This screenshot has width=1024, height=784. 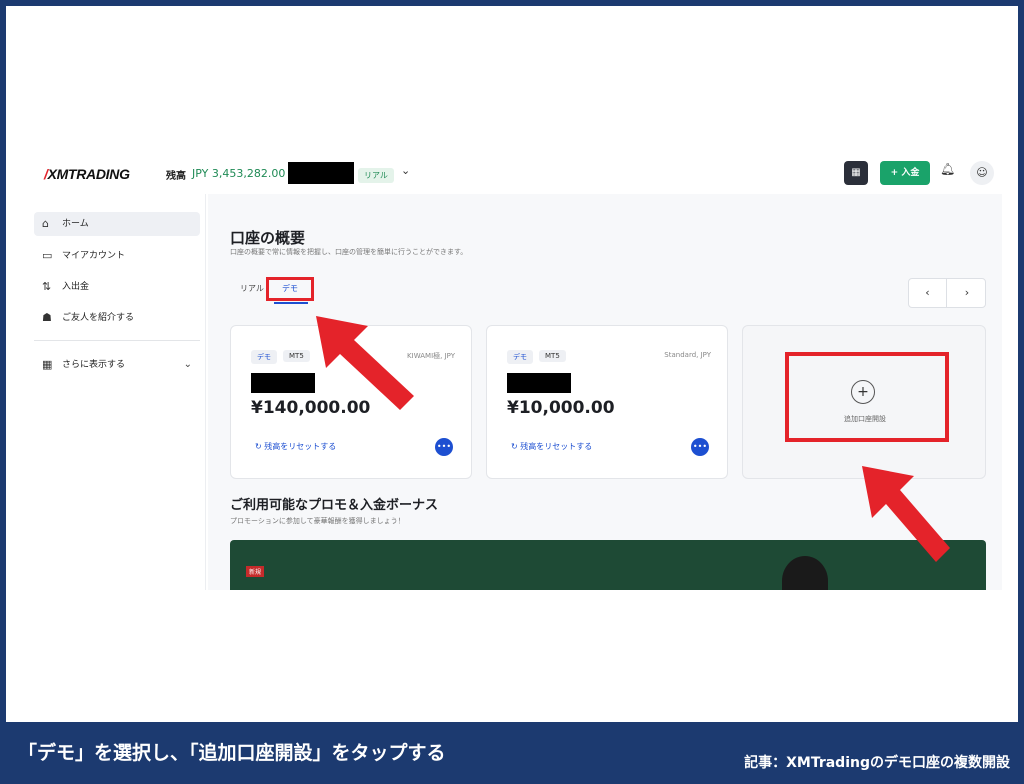 I want to click on sidebar-item-my-account: ▭ マイアカウント, so click(x=117, y=256).